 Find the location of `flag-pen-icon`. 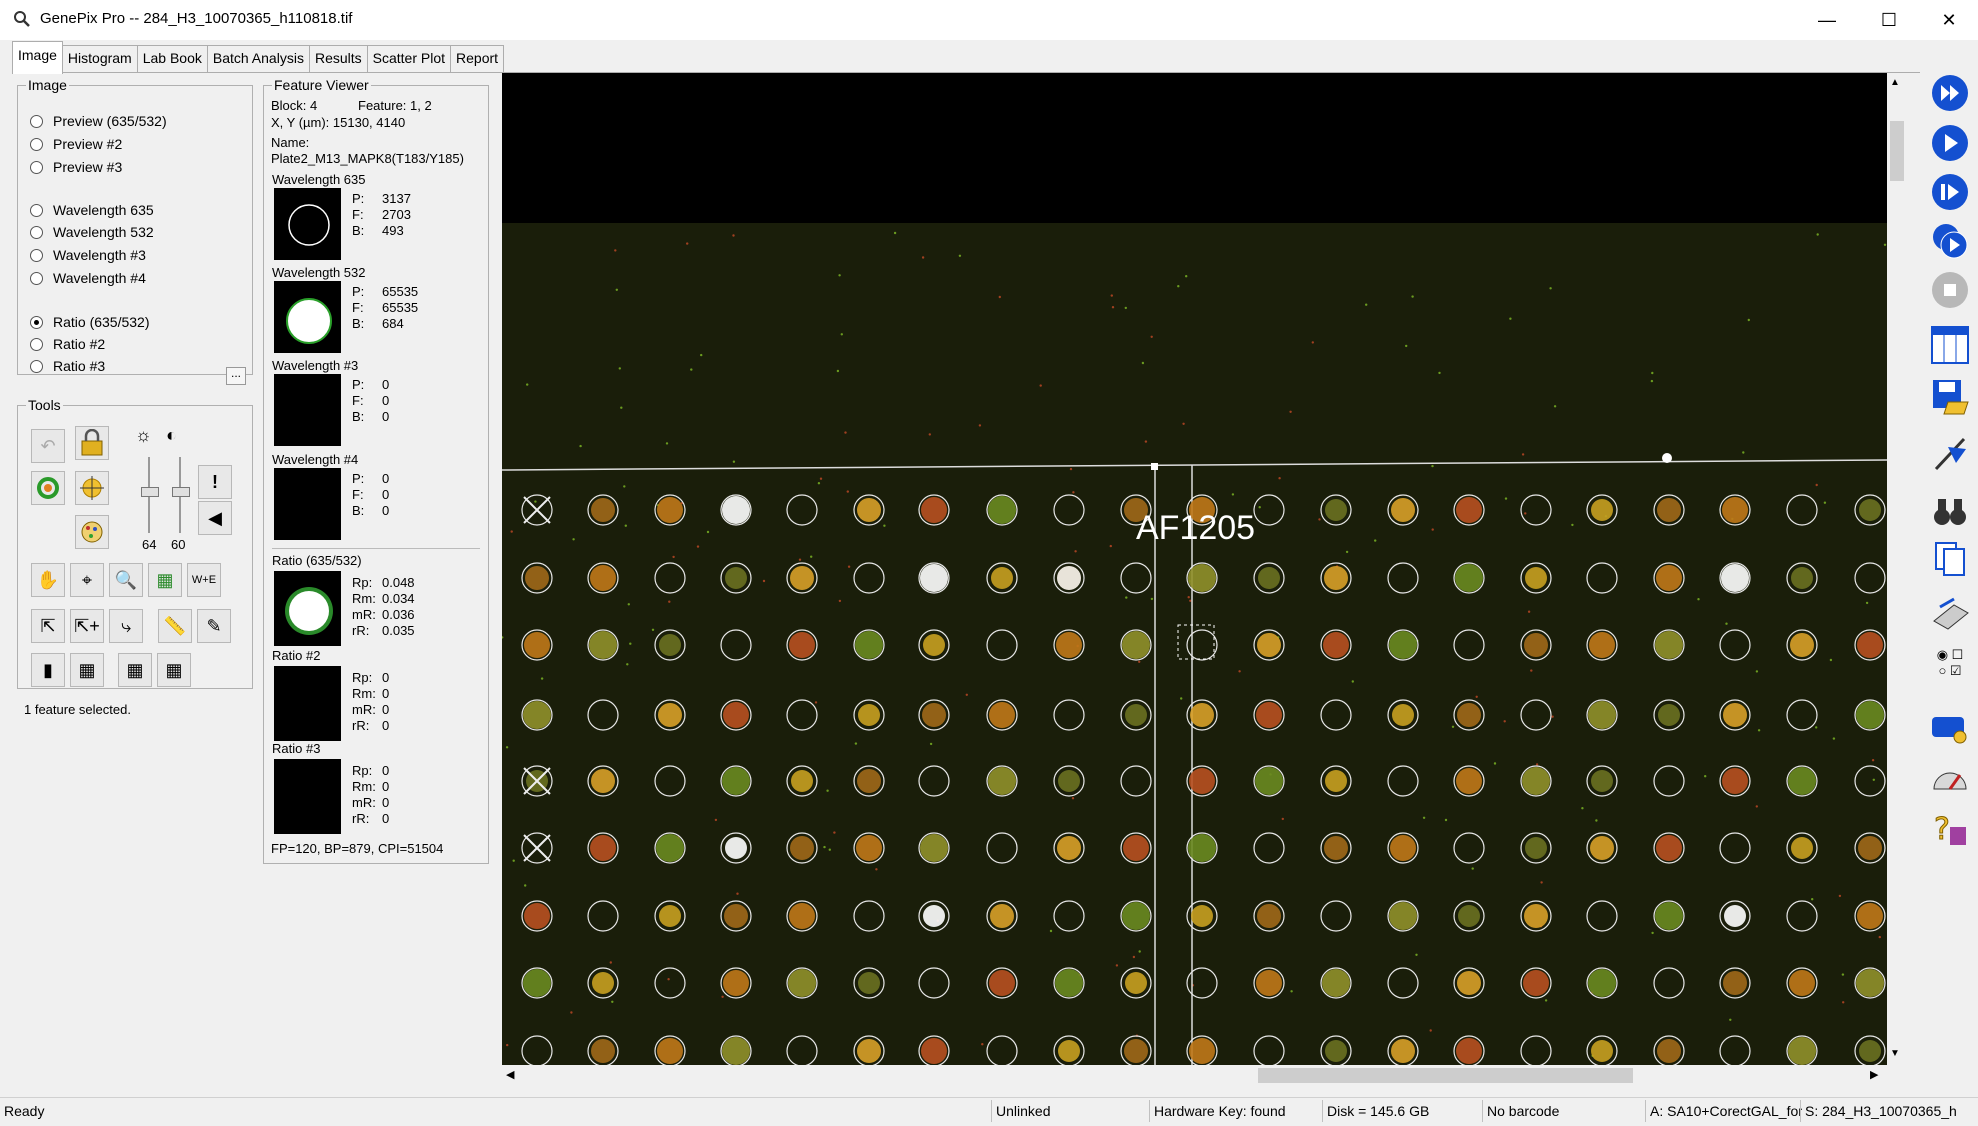

flag-pen-icon is located at coordinates (1950, 453).